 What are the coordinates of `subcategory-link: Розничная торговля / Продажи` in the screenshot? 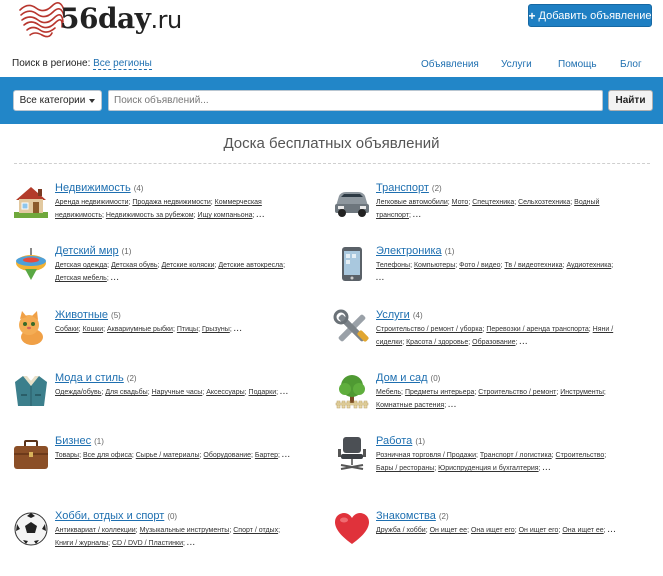 It's located at (426, 455).